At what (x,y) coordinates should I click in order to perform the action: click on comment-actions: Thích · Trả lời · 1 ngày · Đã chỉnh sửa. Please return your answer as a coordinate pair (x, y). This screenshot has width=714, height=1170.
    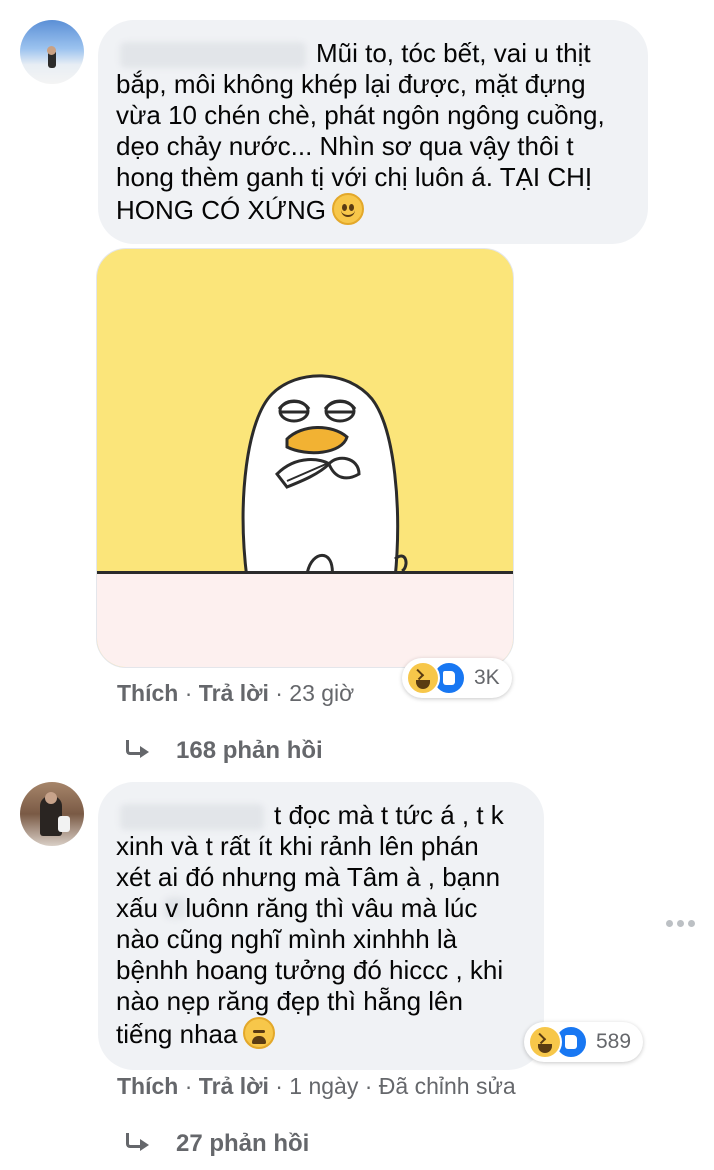
    Looking at the image, I should click on (316, 1086).